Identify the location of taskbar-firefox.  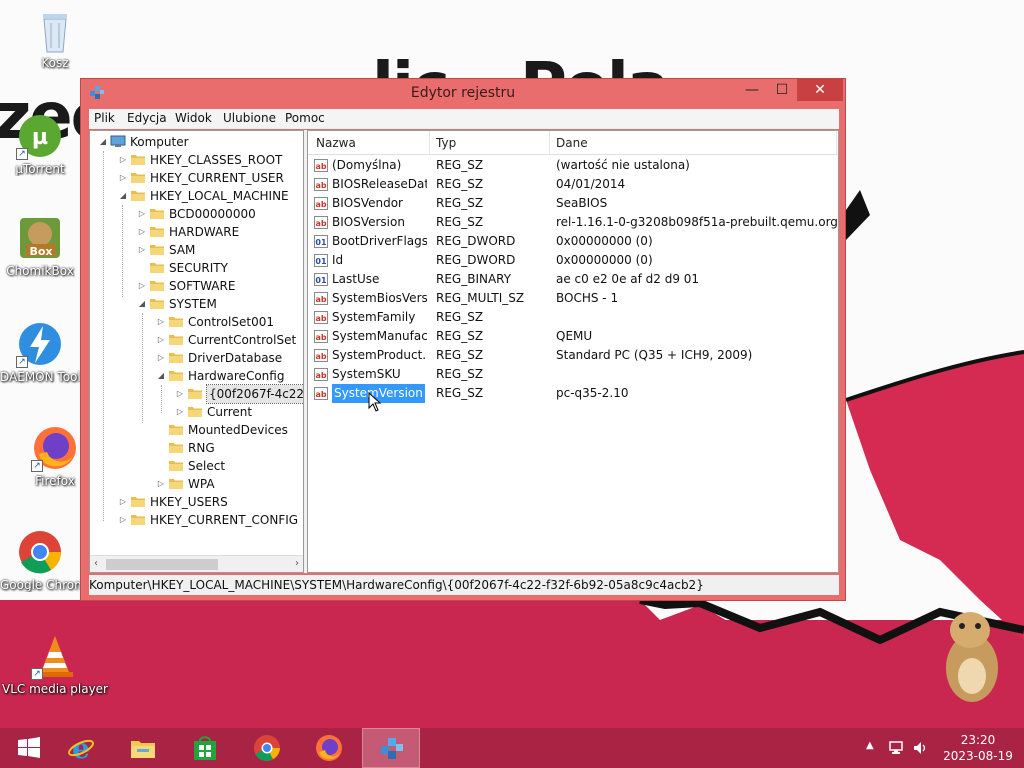
(329, 748).